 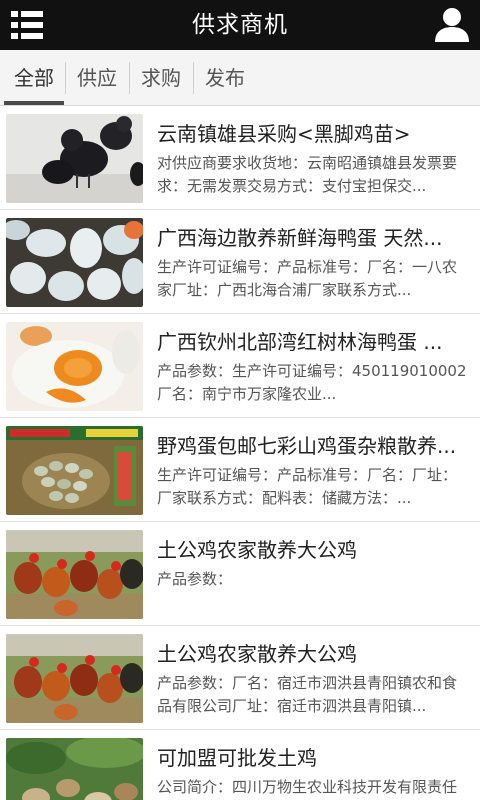 What do you see at coordinates (74, 366) in the screenshot?
I see `salted-egg-photo` at bounding box center [74, 366].